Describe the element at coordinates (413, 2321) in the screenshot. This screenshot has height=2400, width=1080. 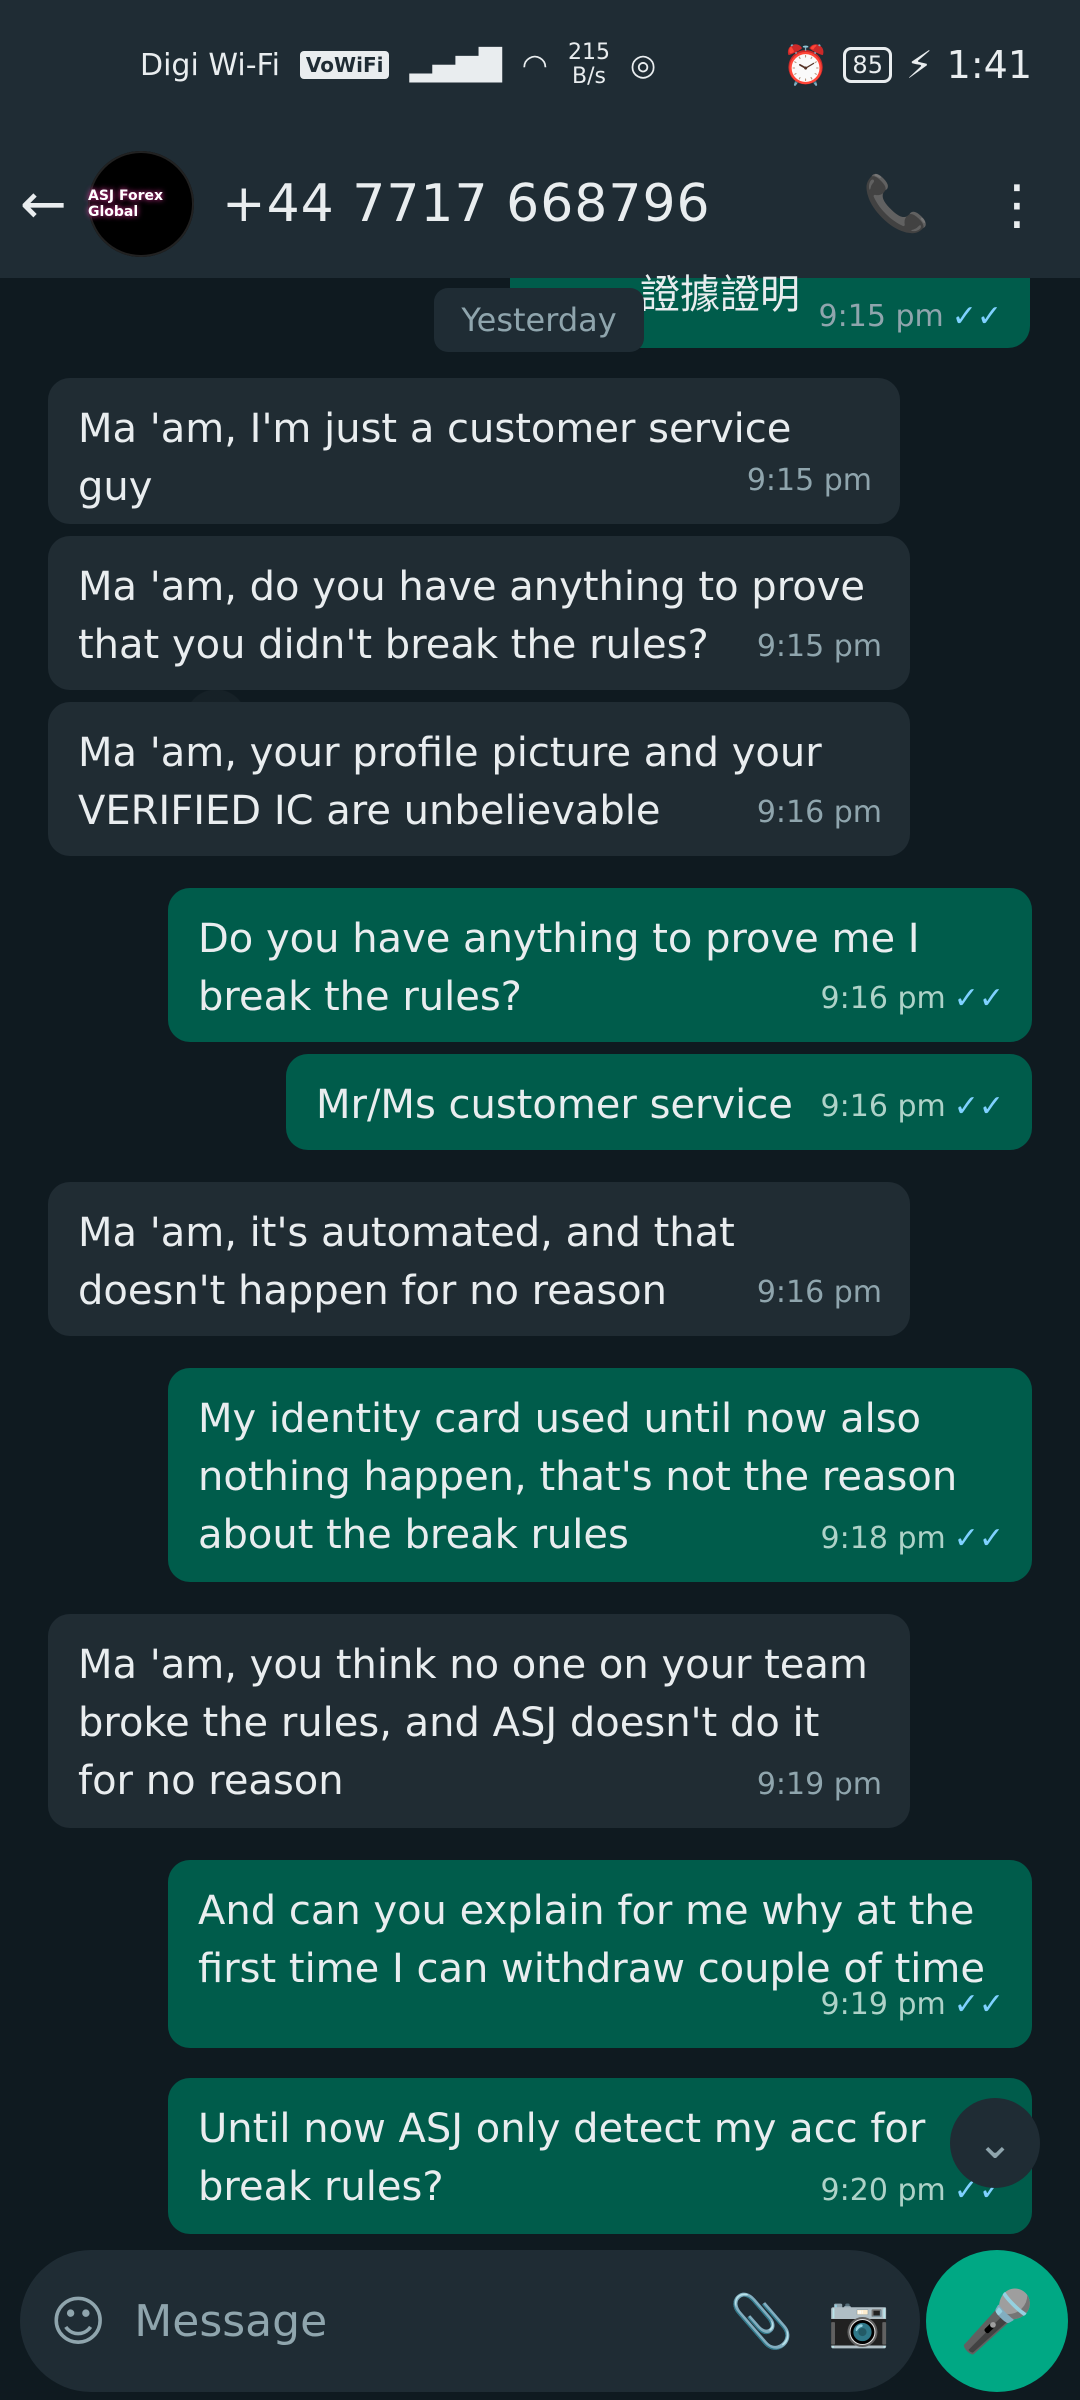
I see `message-input` at that location.